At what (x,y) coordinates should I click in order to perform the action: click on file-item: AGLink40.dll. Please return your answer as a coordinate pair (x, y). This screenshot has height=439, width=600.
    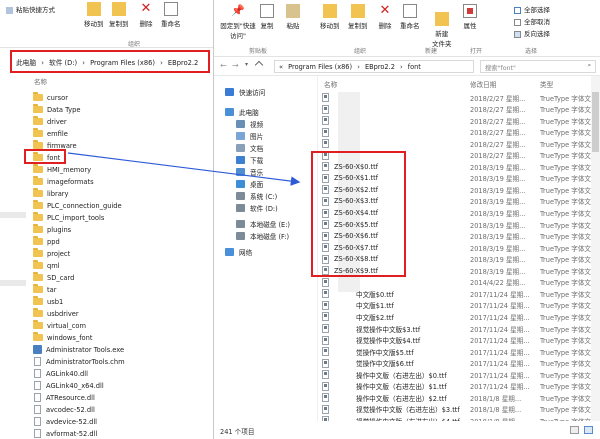
    Looking at the image, I should click on (60, 373).